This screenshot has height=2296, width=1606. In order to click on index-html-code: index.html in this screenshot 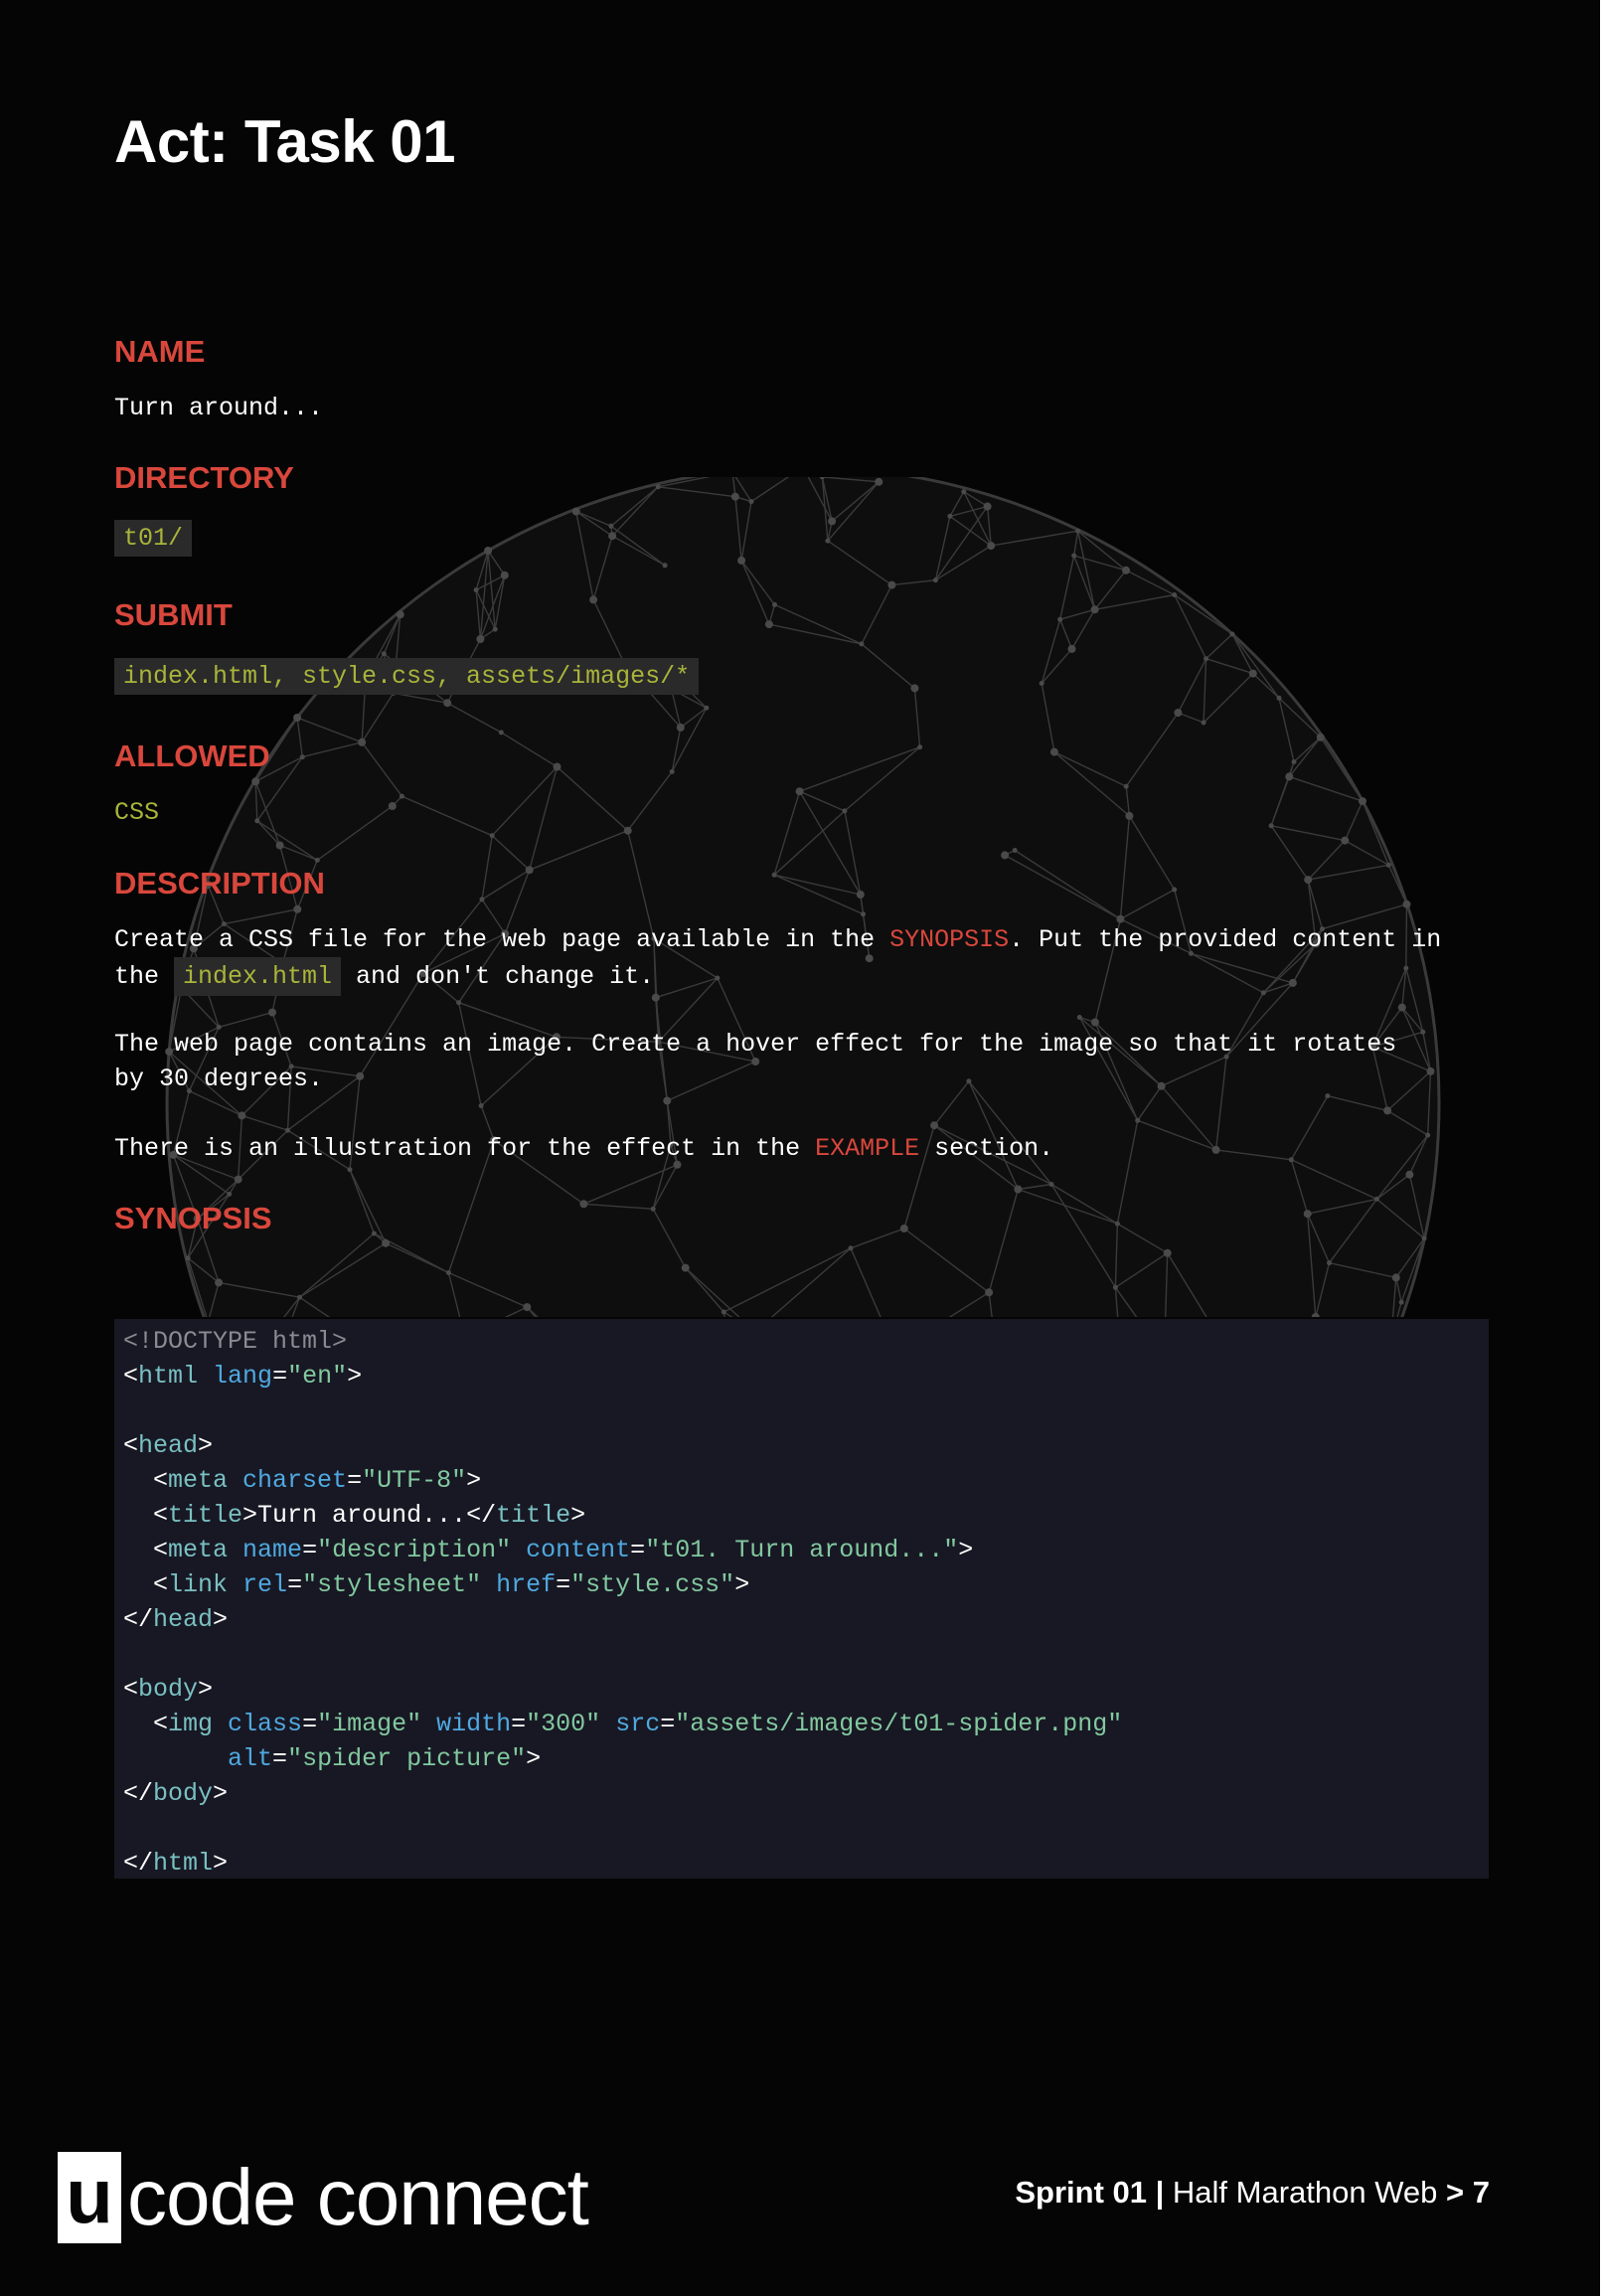, I will do `click(258, 976)`.